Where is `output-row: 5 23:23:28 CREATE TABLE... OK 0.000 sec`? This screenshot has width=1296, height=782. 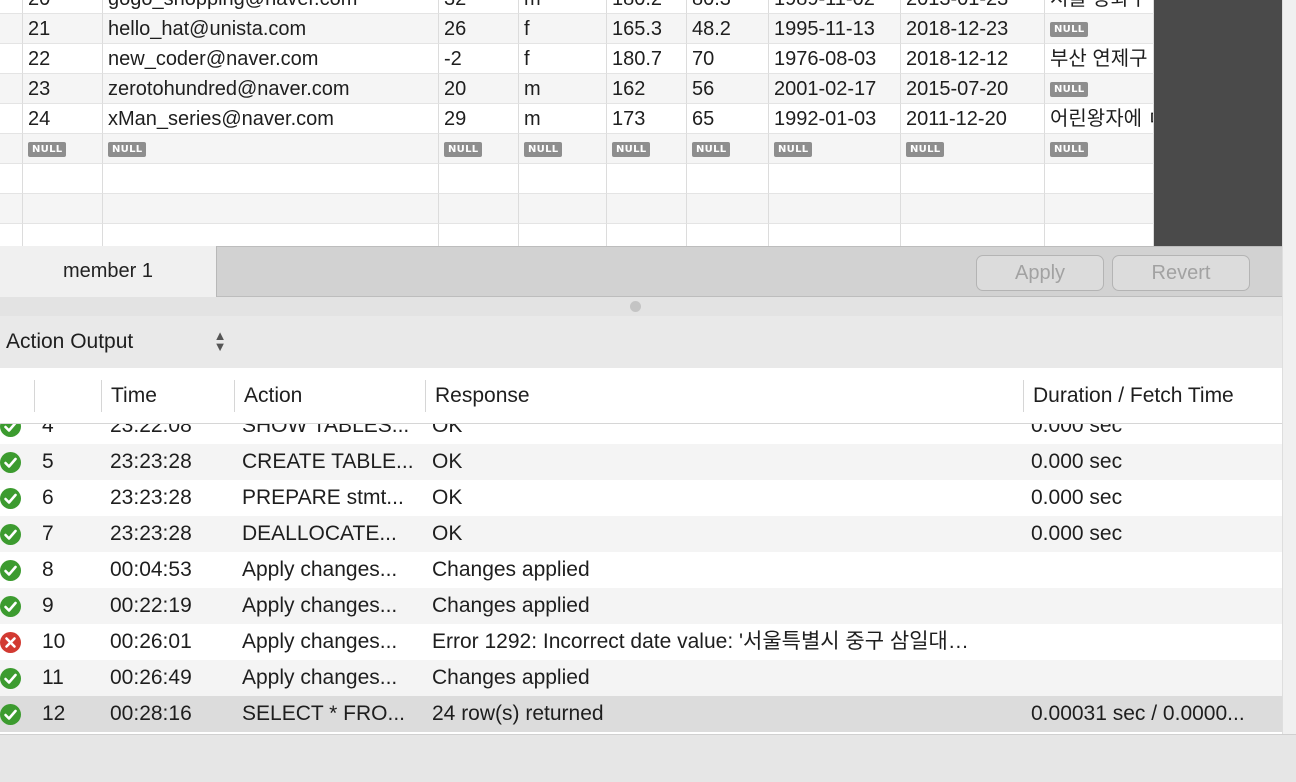
output-row: 5 23:23:28 CREATE TABLE... OK 0.000 sec is located at coordinates (641, 462).